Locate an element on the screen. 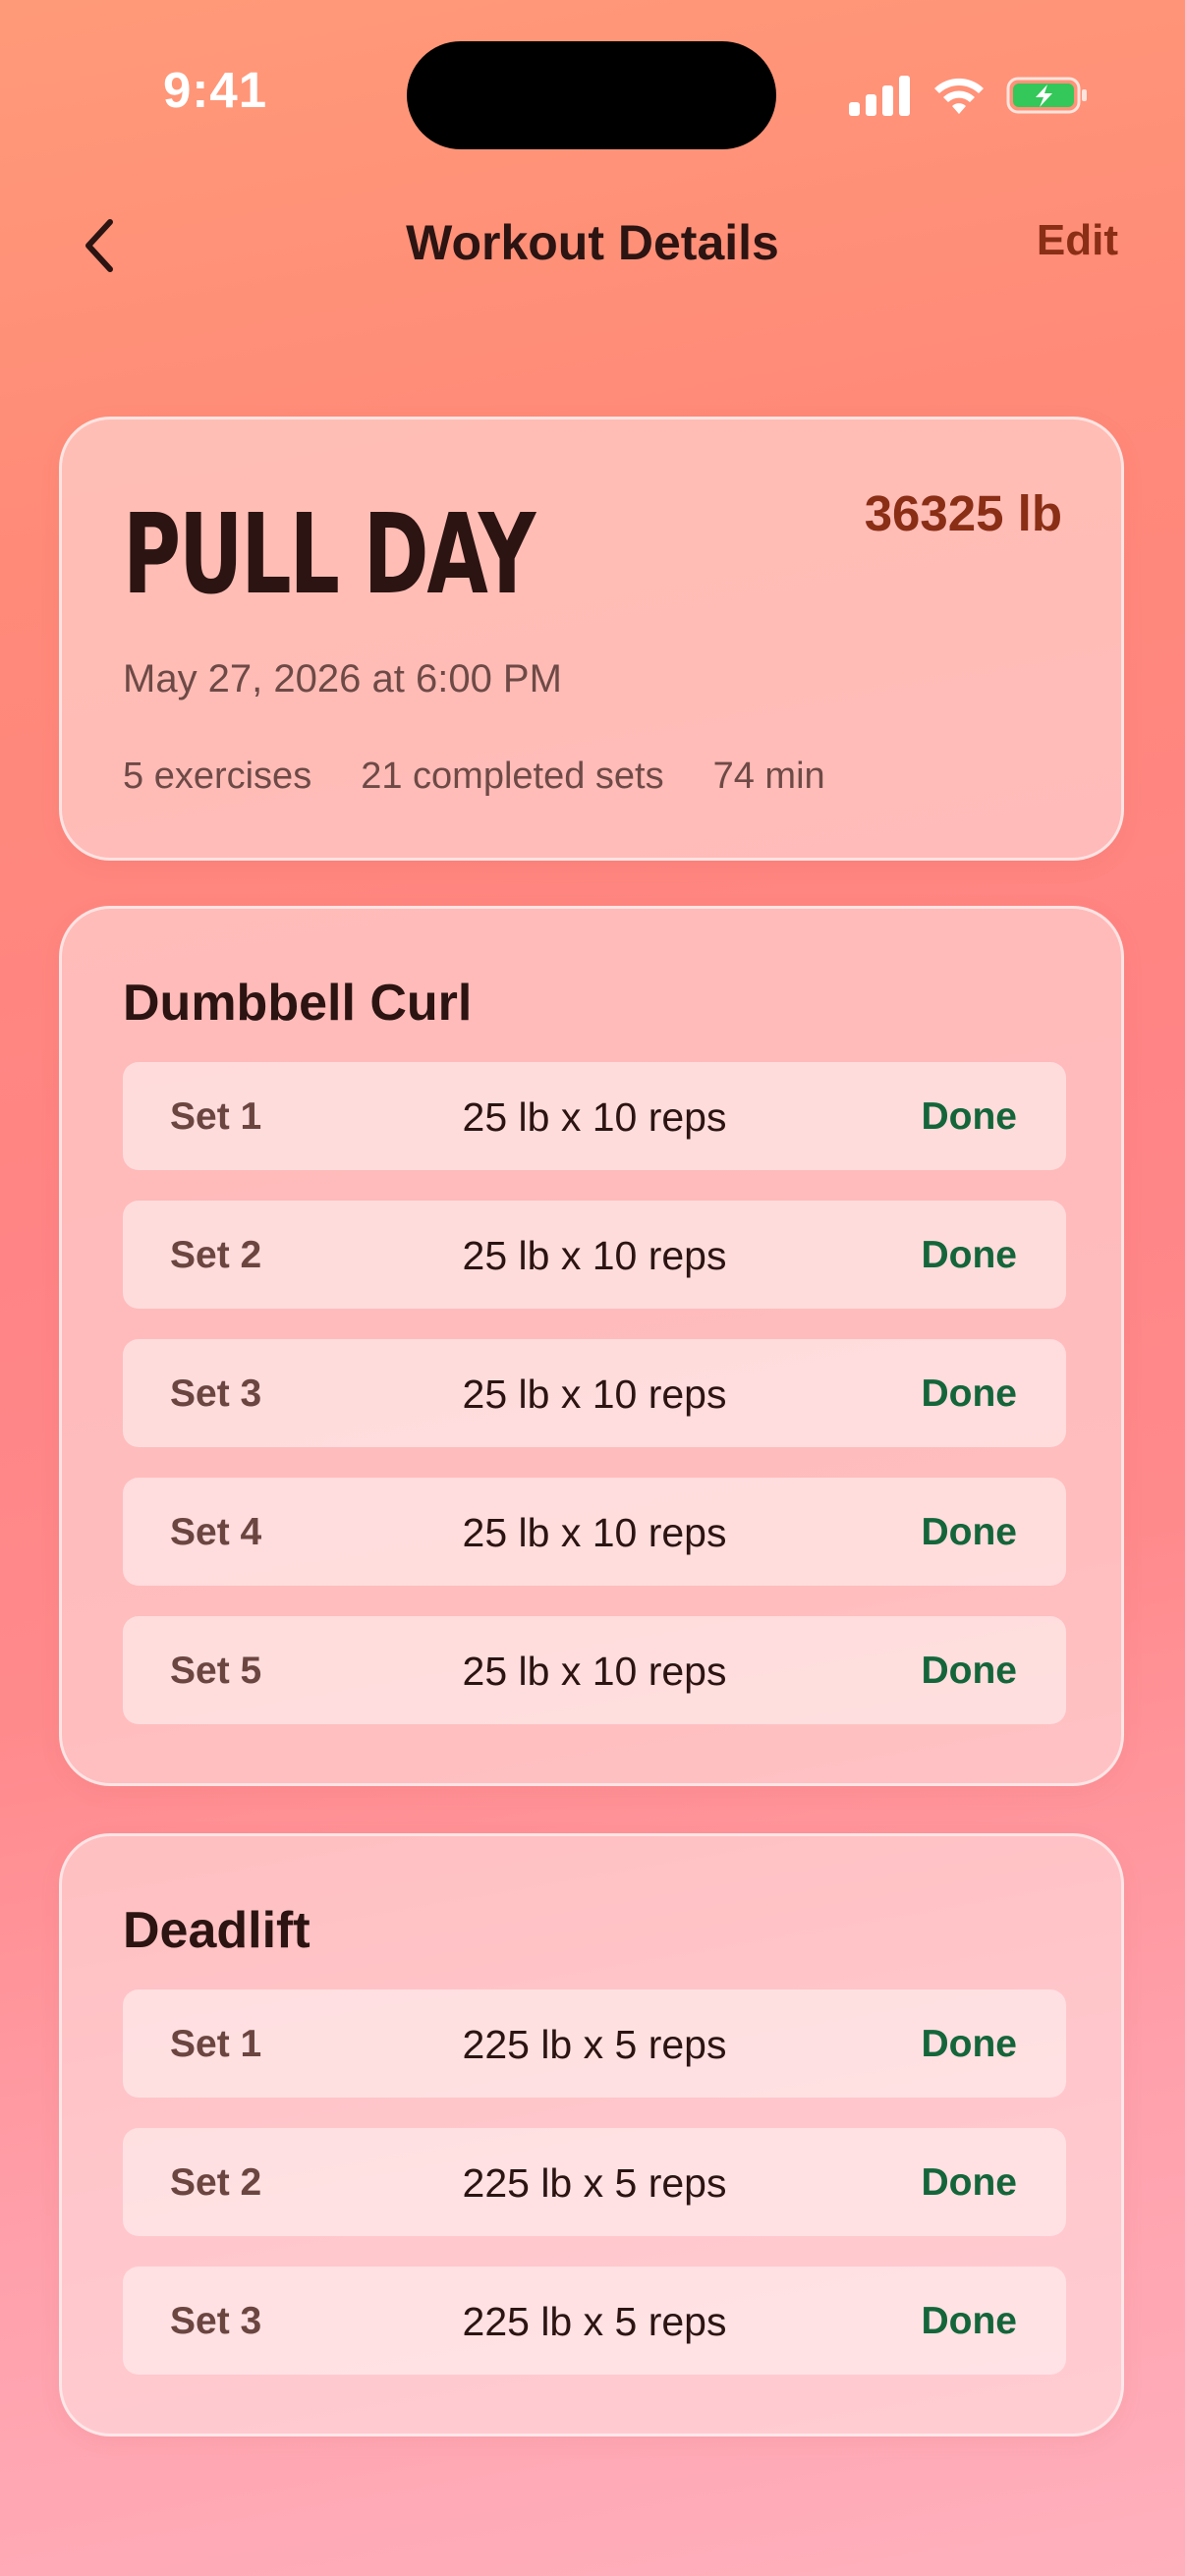  edit-button: Edit is located at coordinates (1077, 240).